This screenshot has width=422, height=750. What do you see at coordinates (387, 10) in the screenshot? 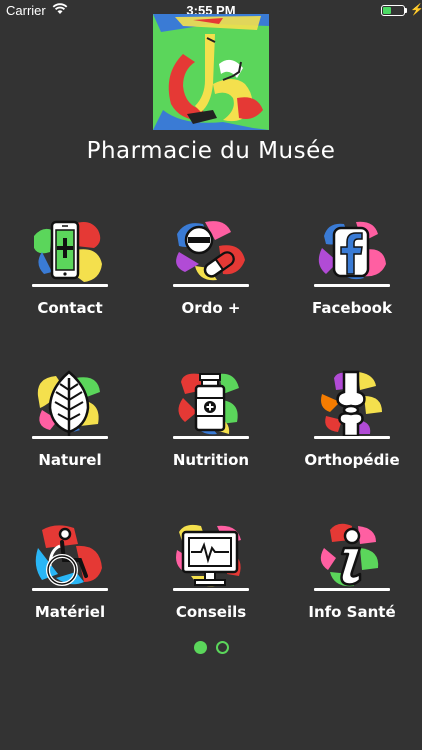
I see `battery-level` at bounding box center [387, 10].